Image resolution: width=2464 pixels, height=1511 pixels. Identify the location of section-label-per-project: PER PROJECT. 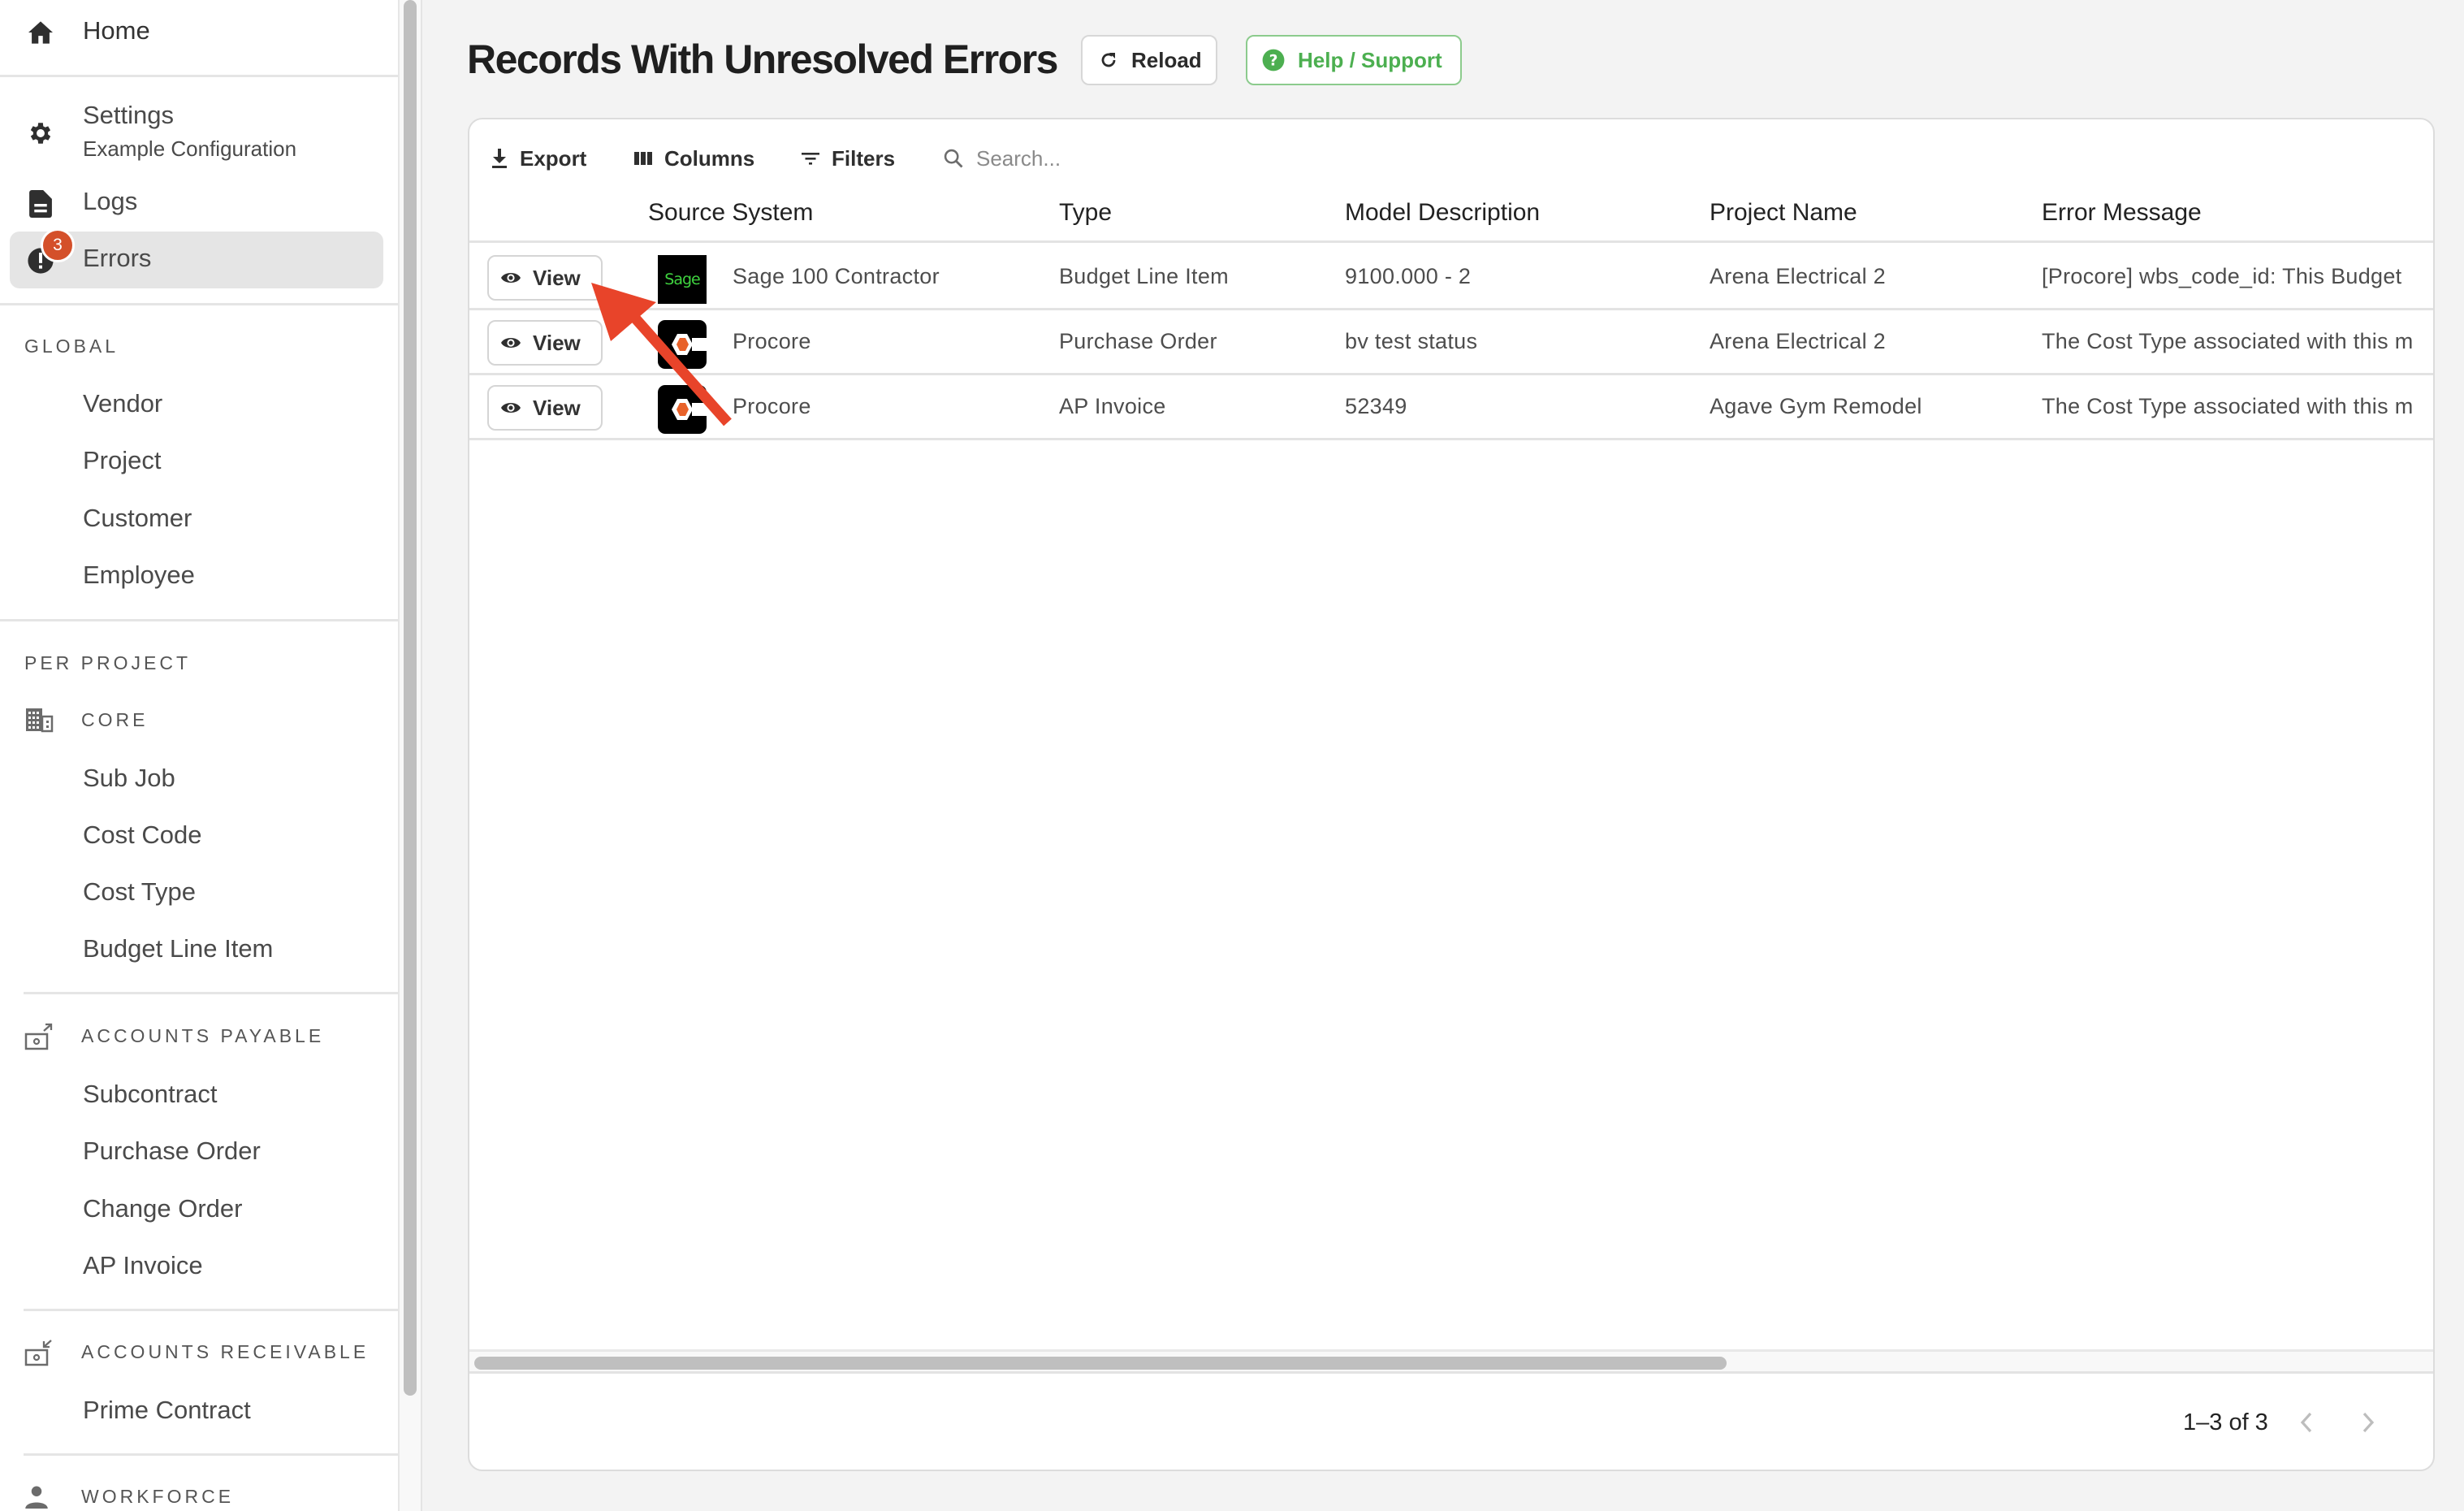
(108, 662).